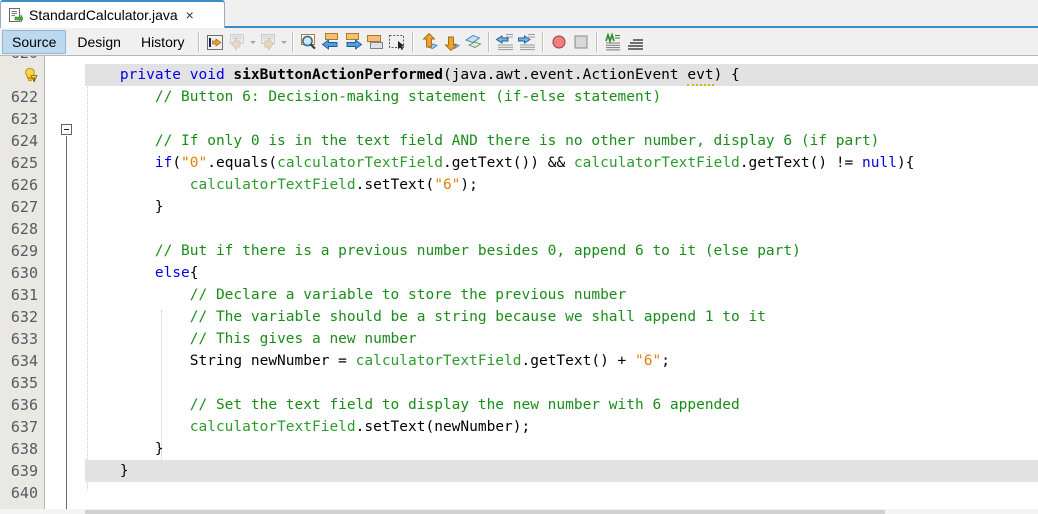 This screenshot has width=1038, height=514. What do you see at coordinates (24, 361) in the screenshot?
I see `line-number: 634` at bounding box center [24, 361].